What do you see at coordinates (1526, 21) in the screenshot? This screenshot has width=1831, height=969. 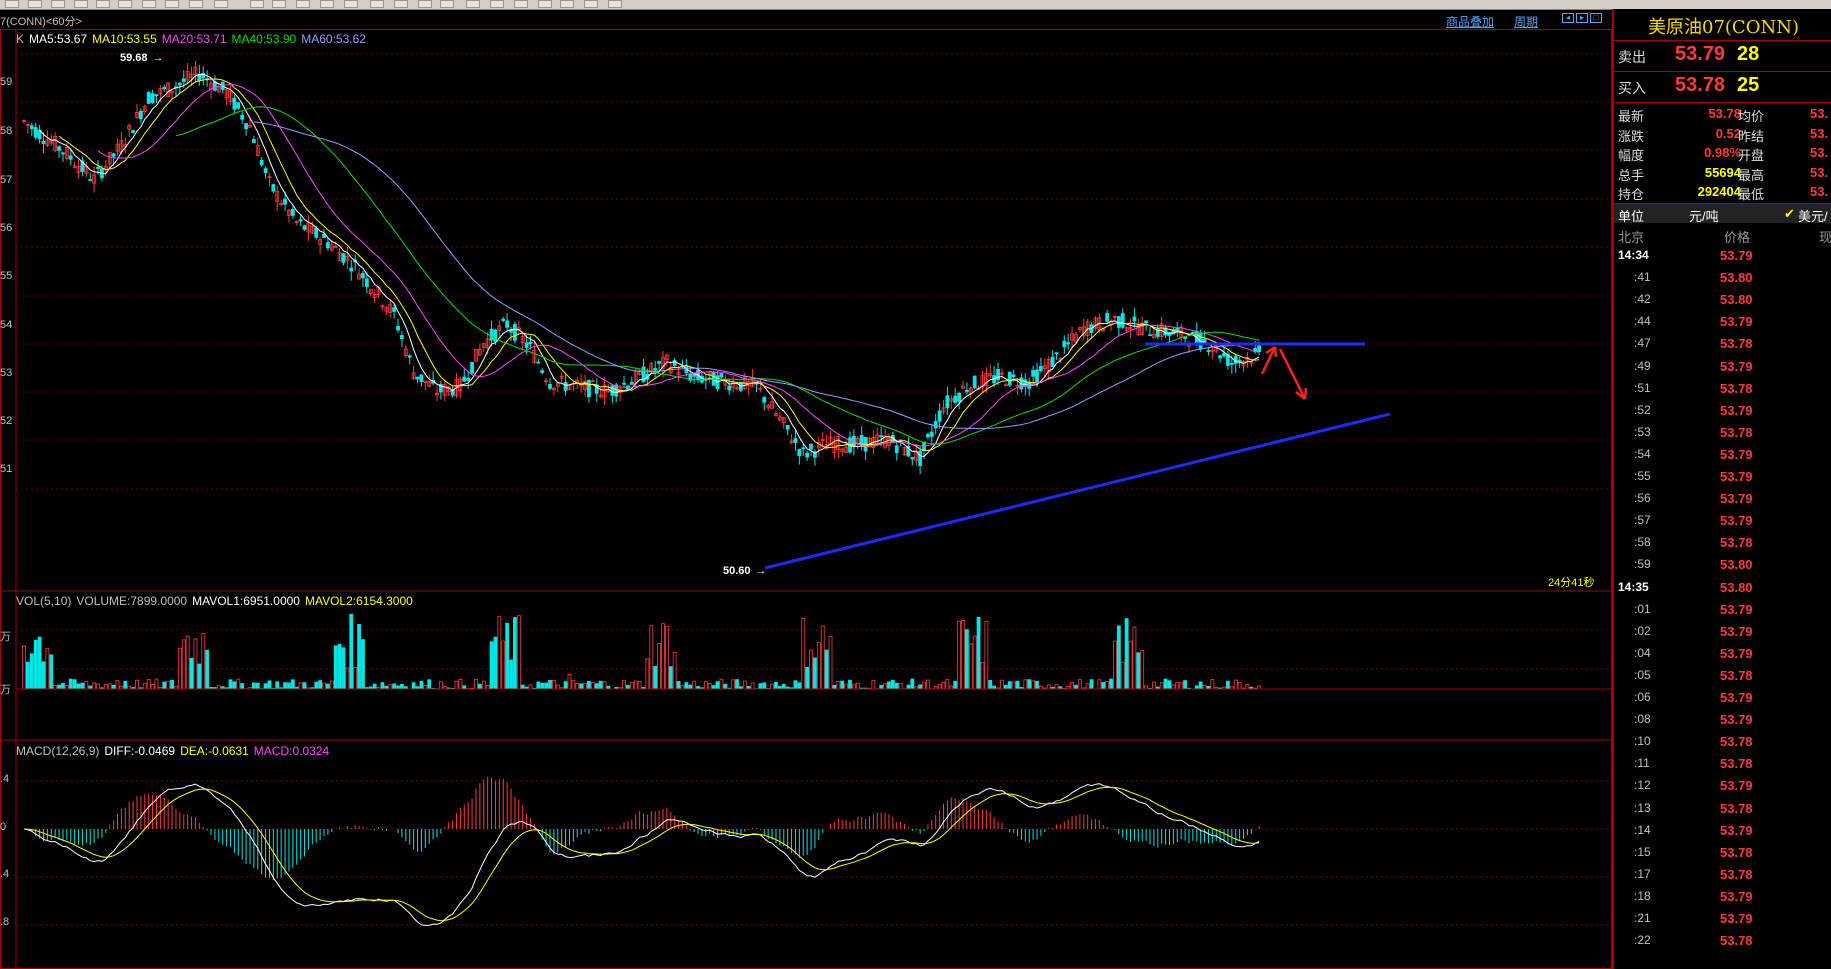 I see `period-link: 周期` at bounding box center [1526, 21].